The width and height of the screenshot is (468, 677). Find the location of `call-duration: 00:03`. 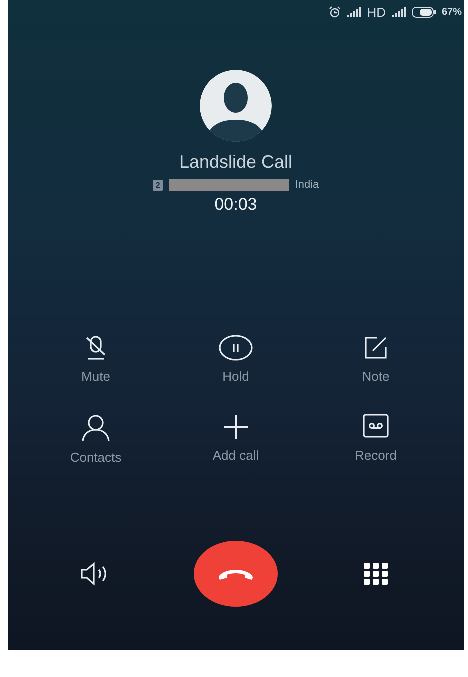

call-duration: 00:03 is located at coordinates (236, 205).